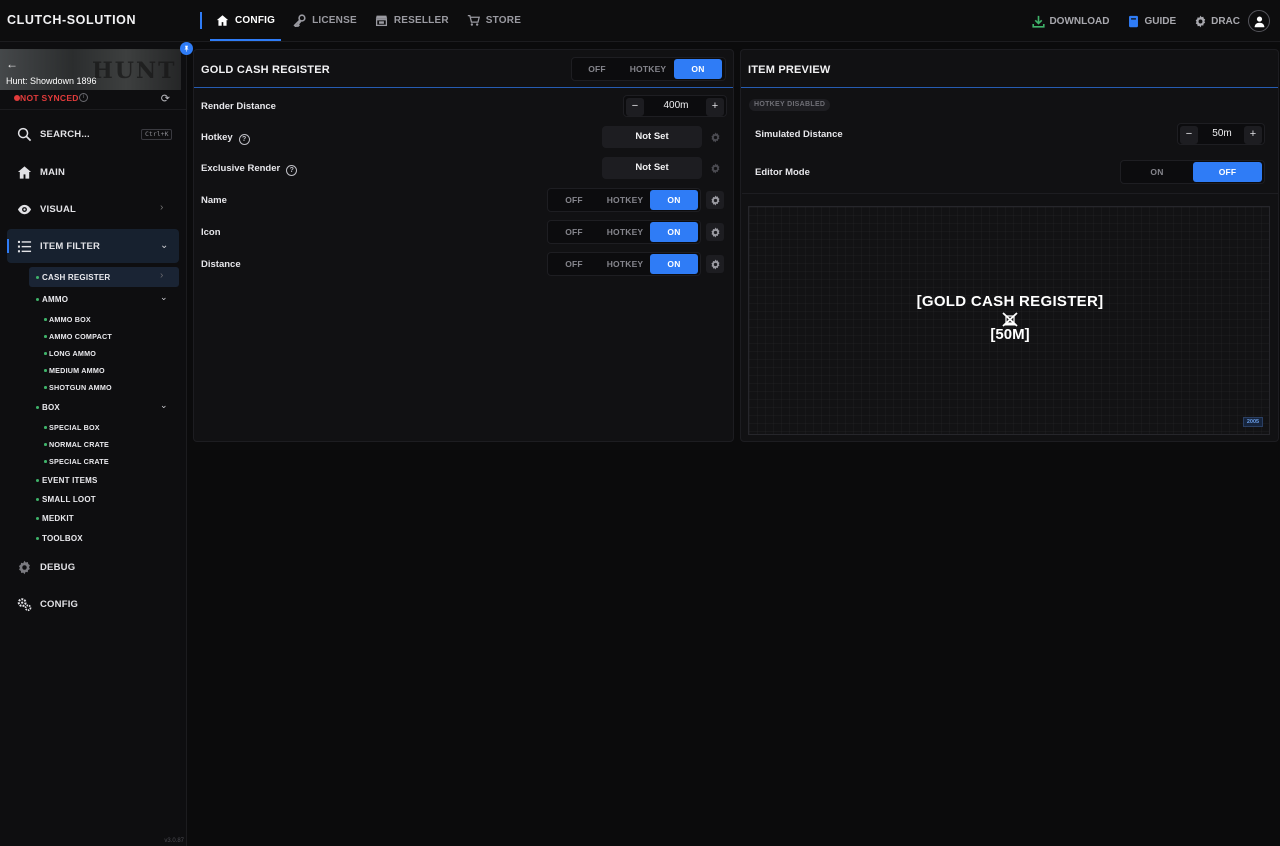 The height and width of the screenshot is (846, 1280). I want to click on cart-icon, so click(473, 20).